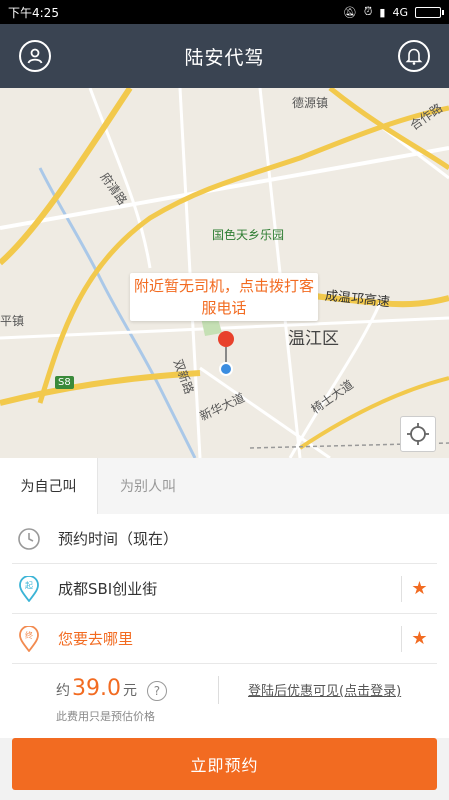 Image resolution: width=449 pixels, height=800 pixels. I want to click on destination-row: 终 您要去哪里 ★, so click(224, 639).